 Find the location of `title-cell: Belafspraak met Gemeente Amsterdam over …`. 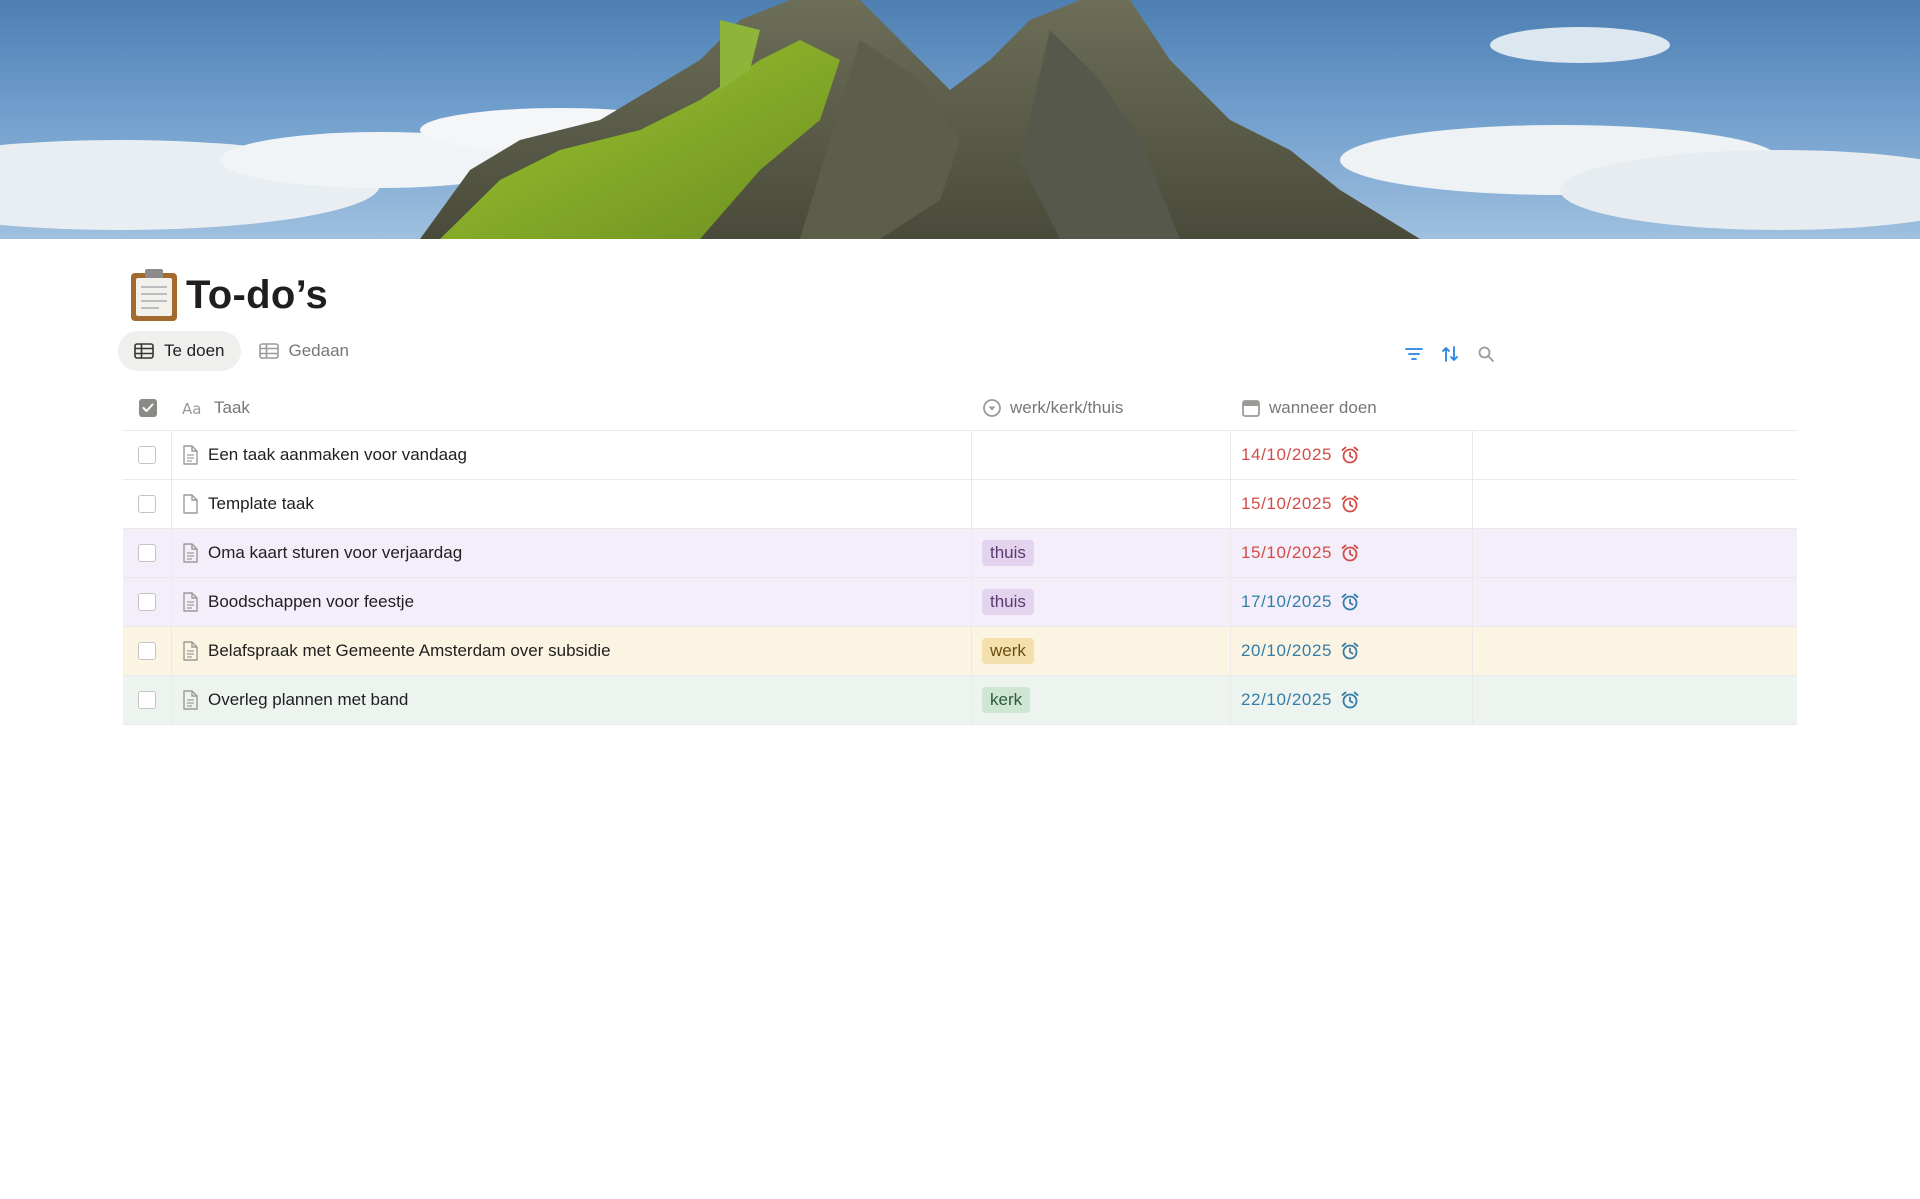

title-cell: Belafspraak met Gemeente Amsterdam over … is located at coordinates (572, 651).